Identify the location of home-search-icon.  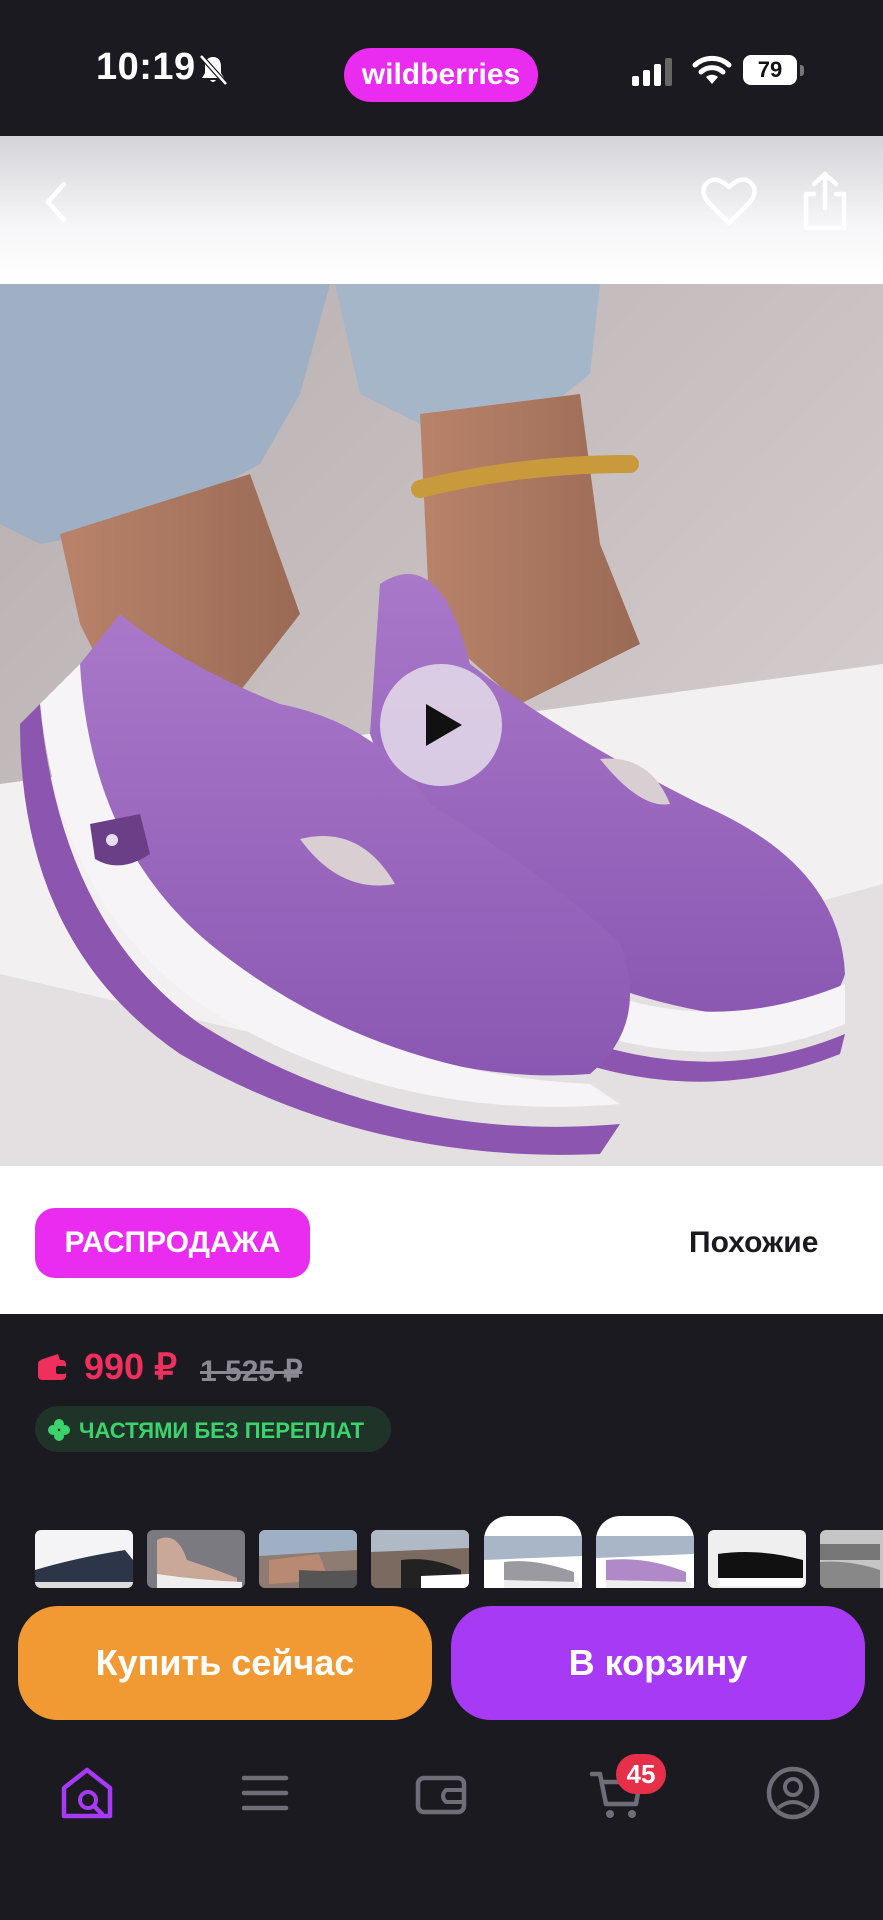
(87, 1793).